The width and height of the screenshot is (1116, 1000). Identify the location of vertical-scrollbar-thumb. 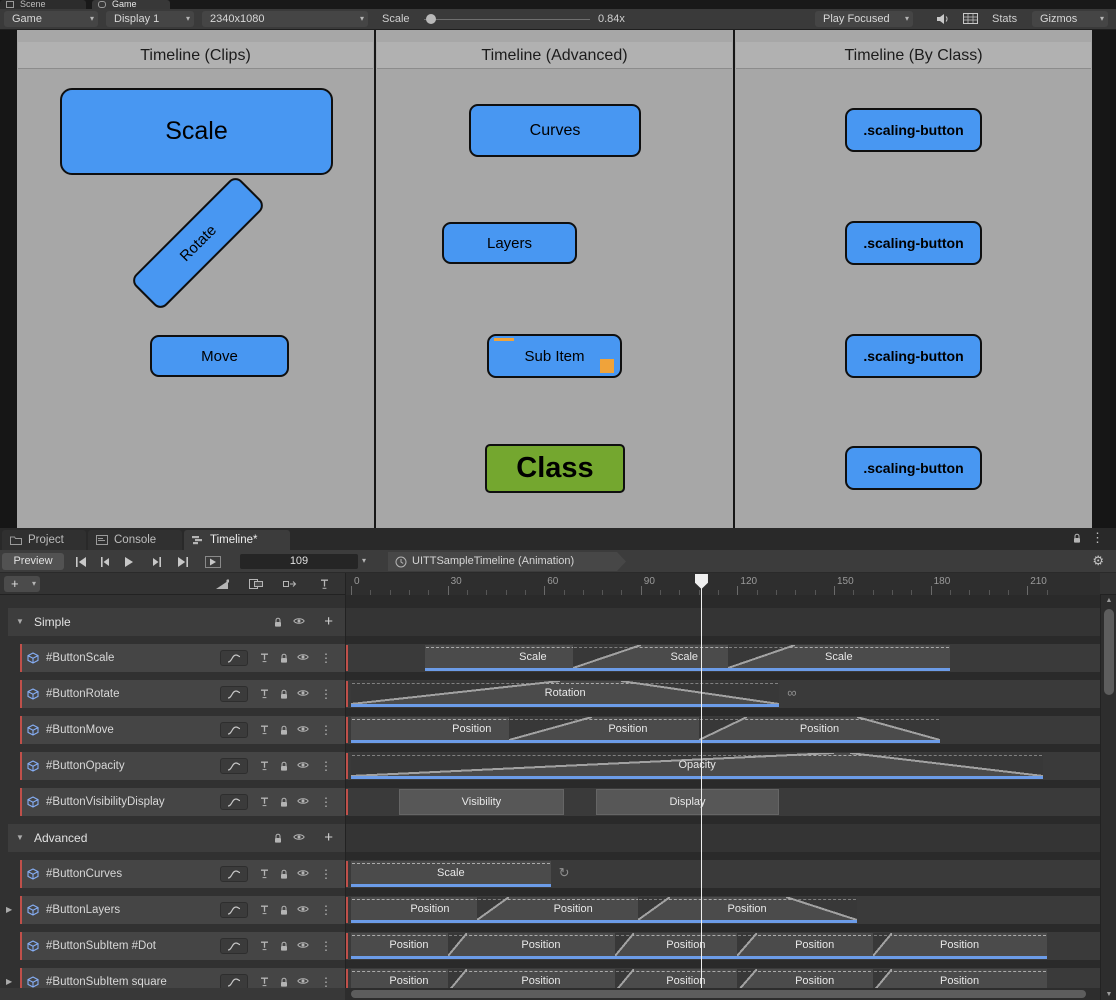
(1109, 652).